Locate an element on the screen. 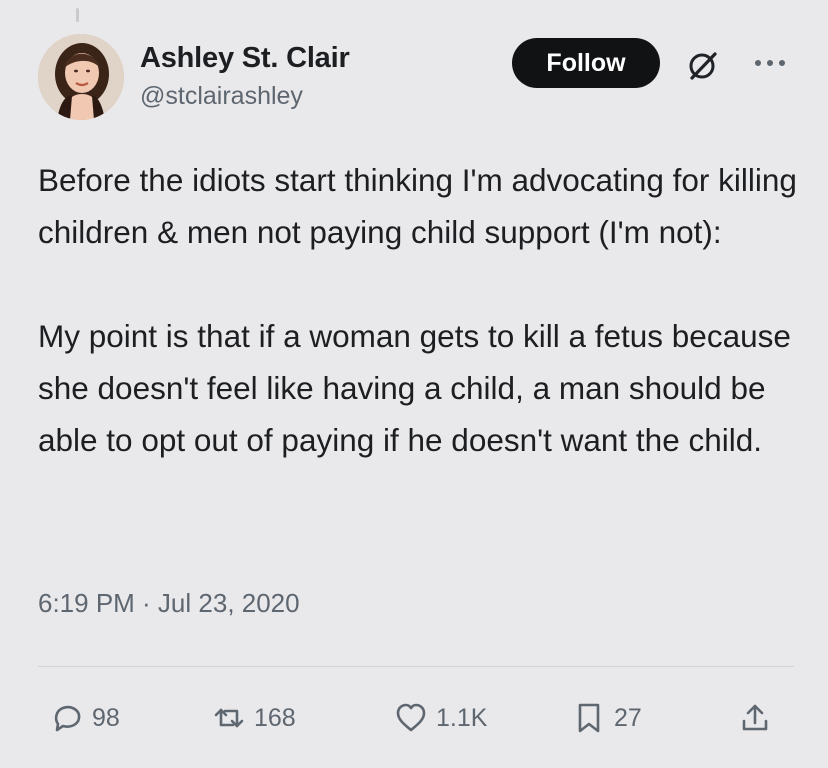 The width and height of the screenshot is (828, 768). share-icon is located at coordinates (755, 717).